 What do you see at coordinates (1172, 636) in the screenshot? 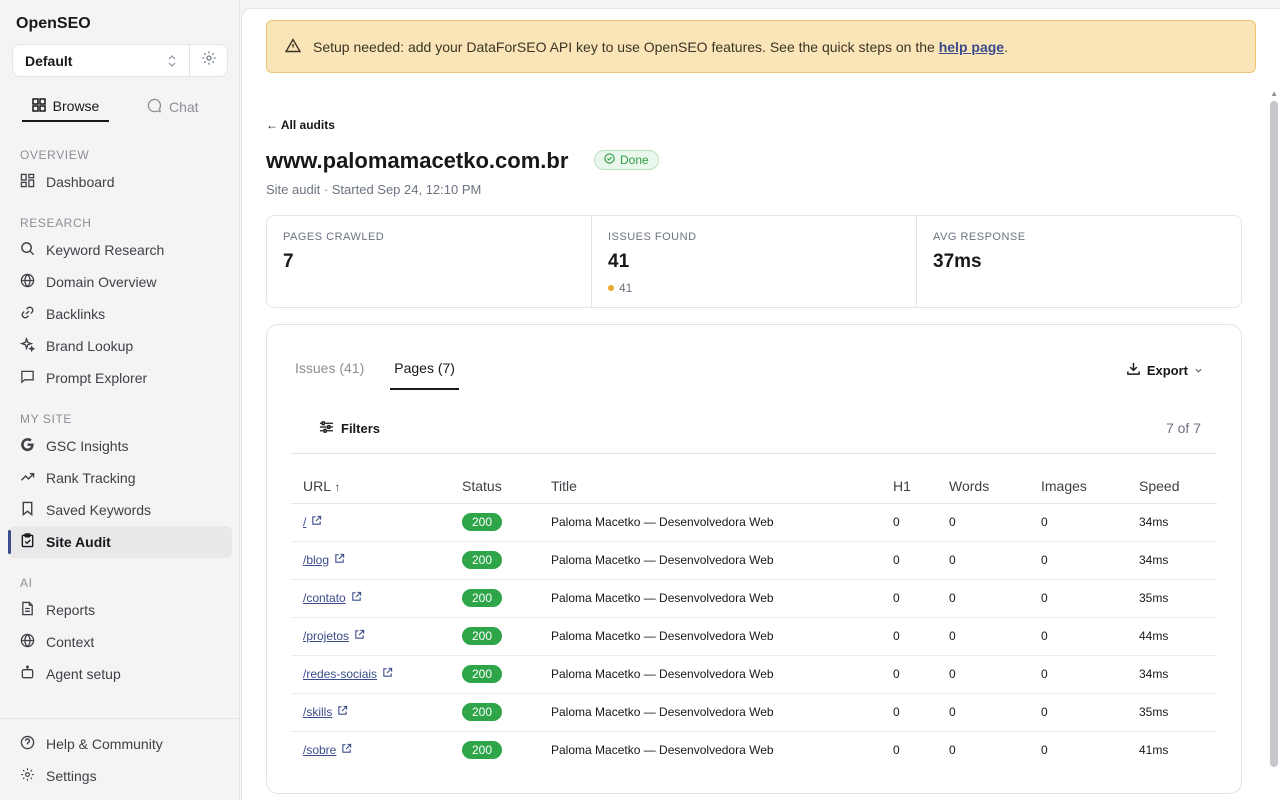
I see `cell-speed: 44ms` at bounding box center [1172, 636].